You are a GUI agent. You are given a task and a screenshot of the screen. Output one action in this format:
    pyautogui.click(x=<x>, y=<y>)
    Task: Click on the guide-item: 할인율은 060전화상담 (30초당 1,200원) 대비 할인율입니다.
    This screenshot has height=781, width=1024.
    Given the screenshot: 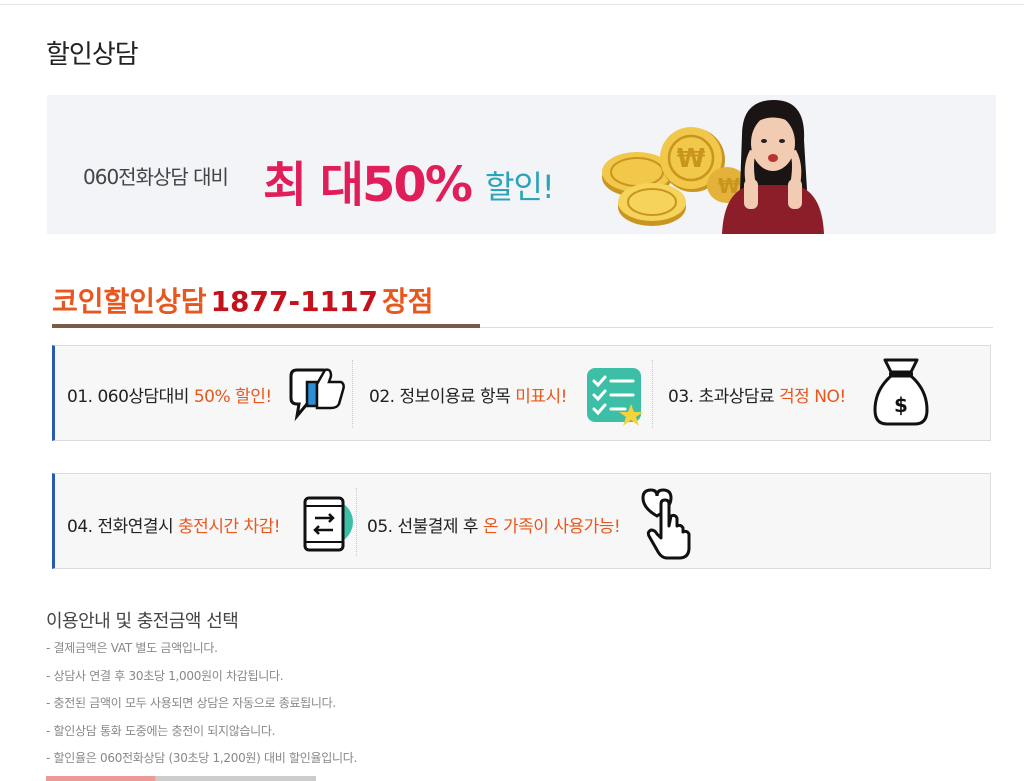 What is the action you would take?
    pyautogui.click(x=202, y=764)
    